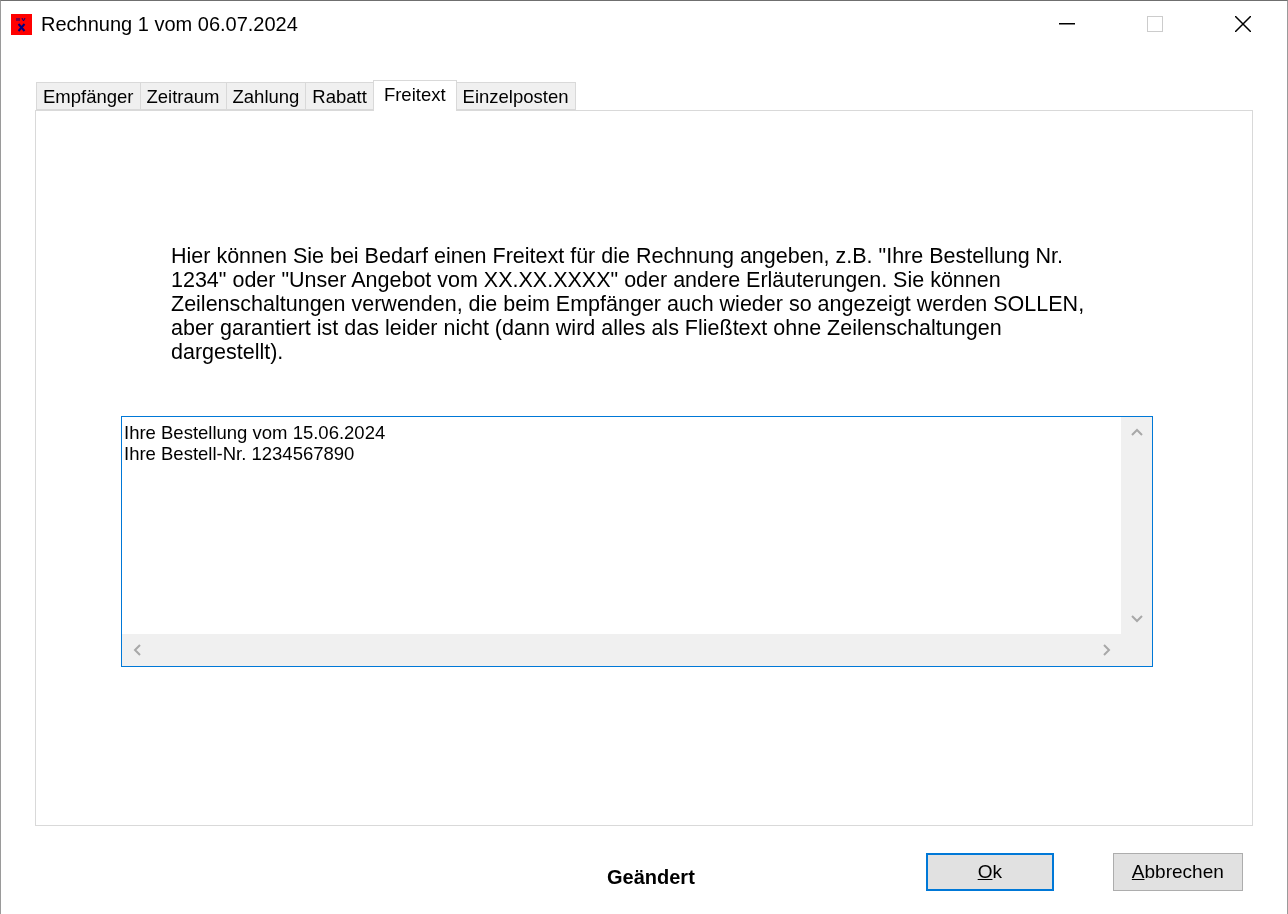 The height and width of the screenshot is (914, 1288). Describe the element at coordinates (989, 871) in the screenshot. I see `ok-button: Ok` at that location.